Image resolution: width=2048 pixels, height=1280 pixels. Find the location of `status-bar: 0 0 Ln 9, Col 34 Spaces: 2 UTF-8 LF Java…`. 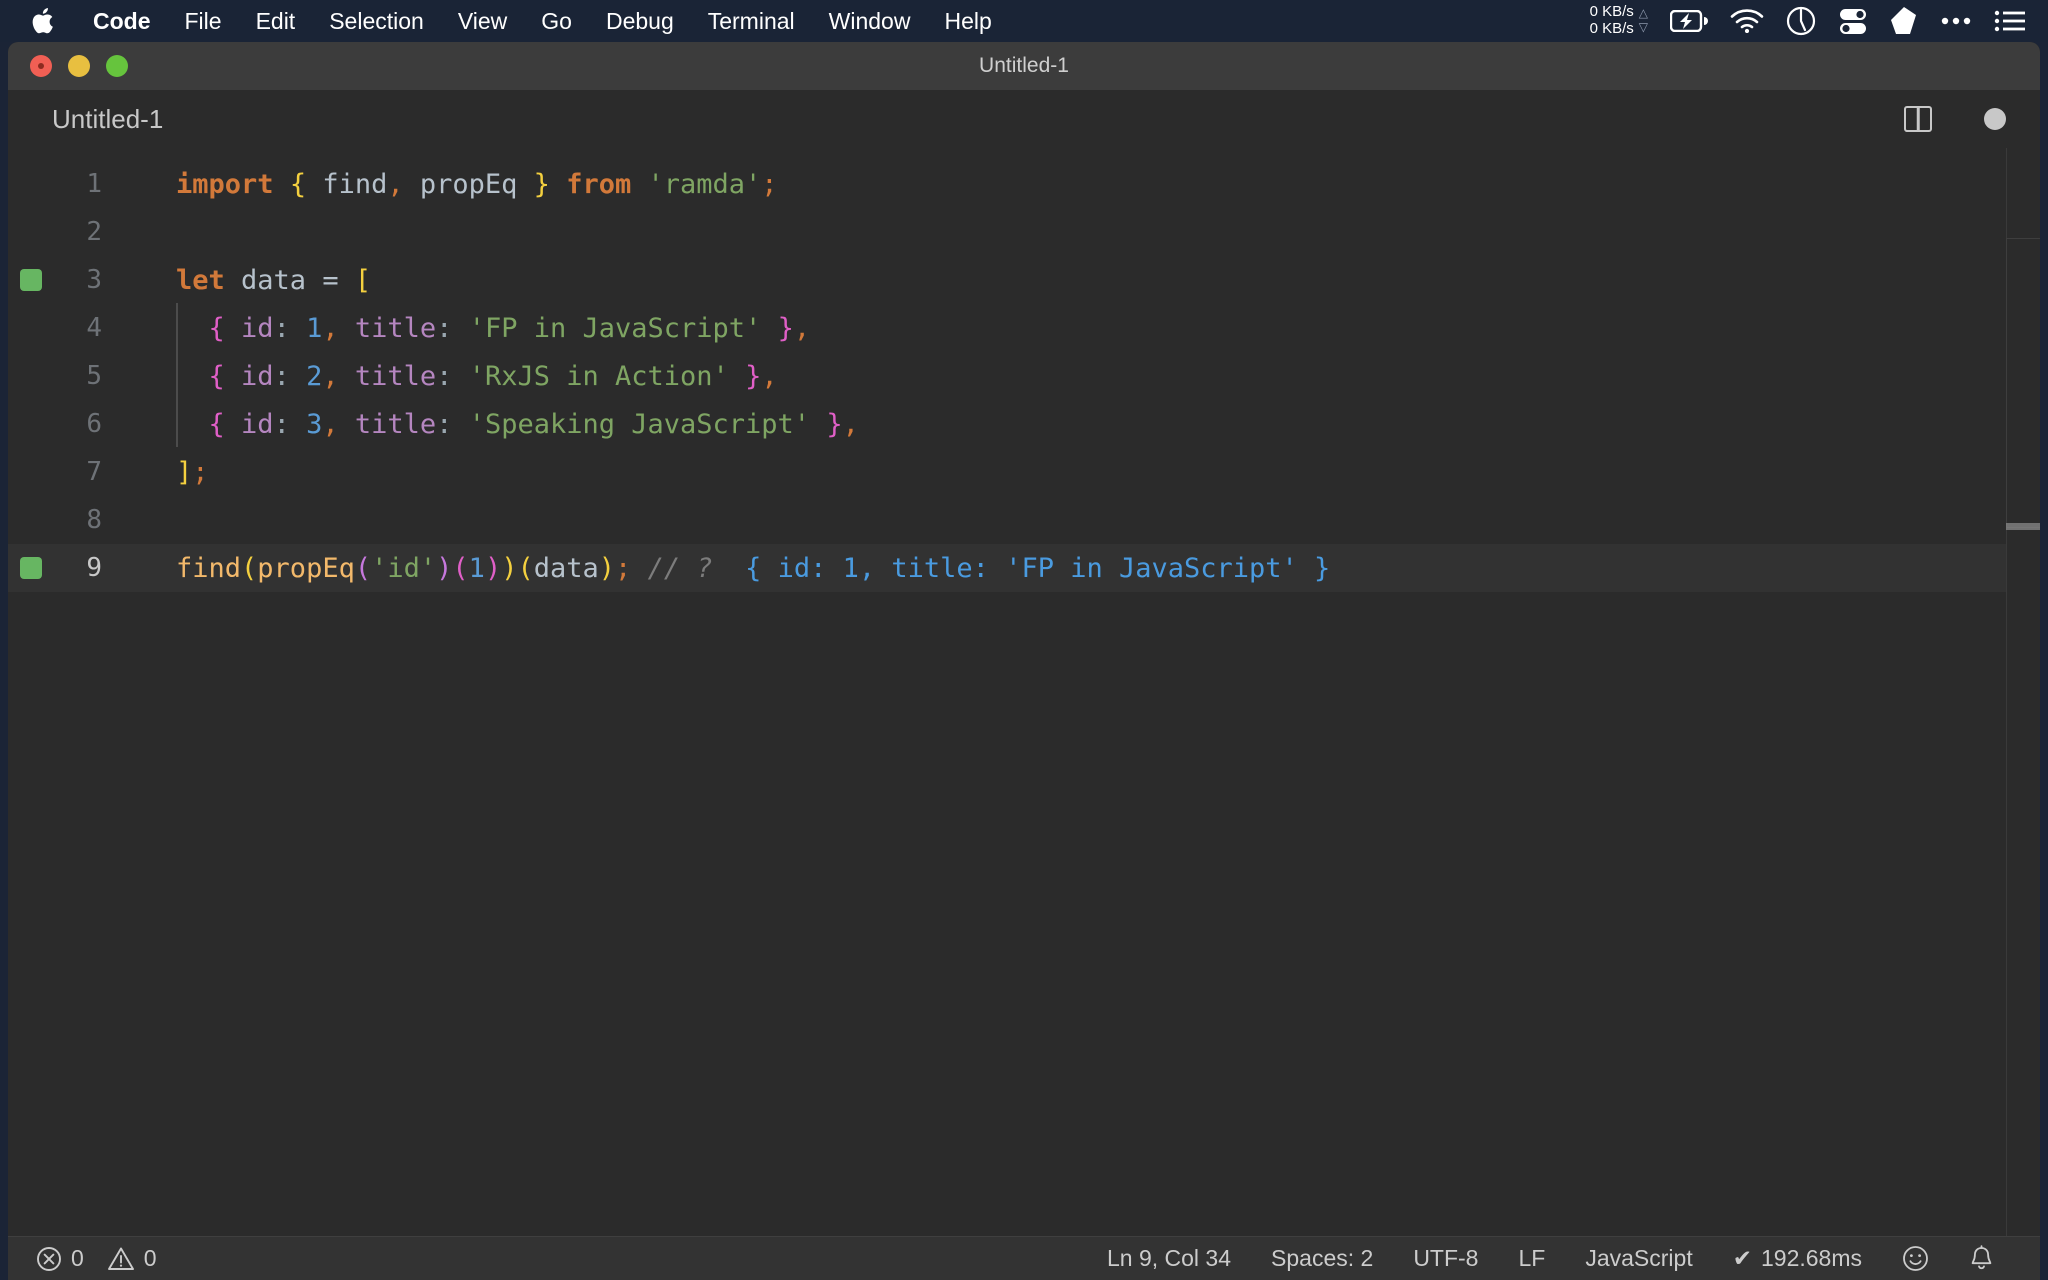

status-bar: 0 0 Ln 9, Col 34 Spaces: 2 UTF-8 LF Java… is located at coordinates (1024, 1258).